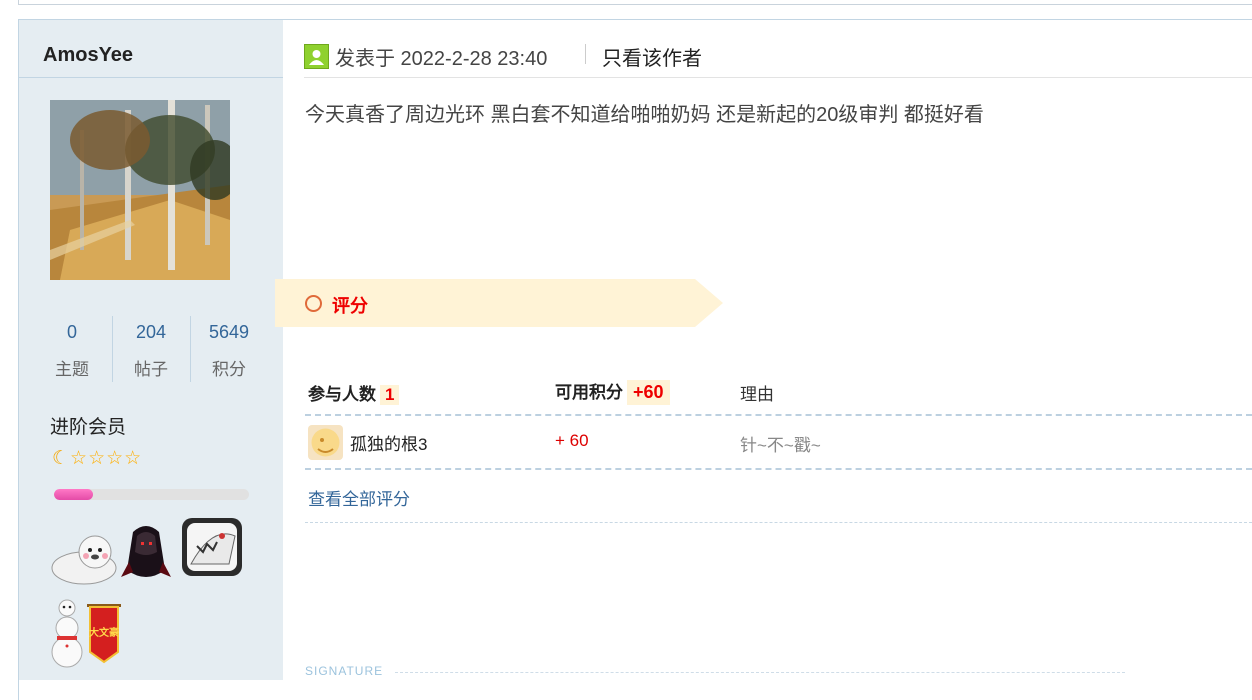 This screenshot has height=700, width=1252. Describe the element at coordinates (212, 550) in the screenshot. I see `shark-bite-medal-icon` at that location.